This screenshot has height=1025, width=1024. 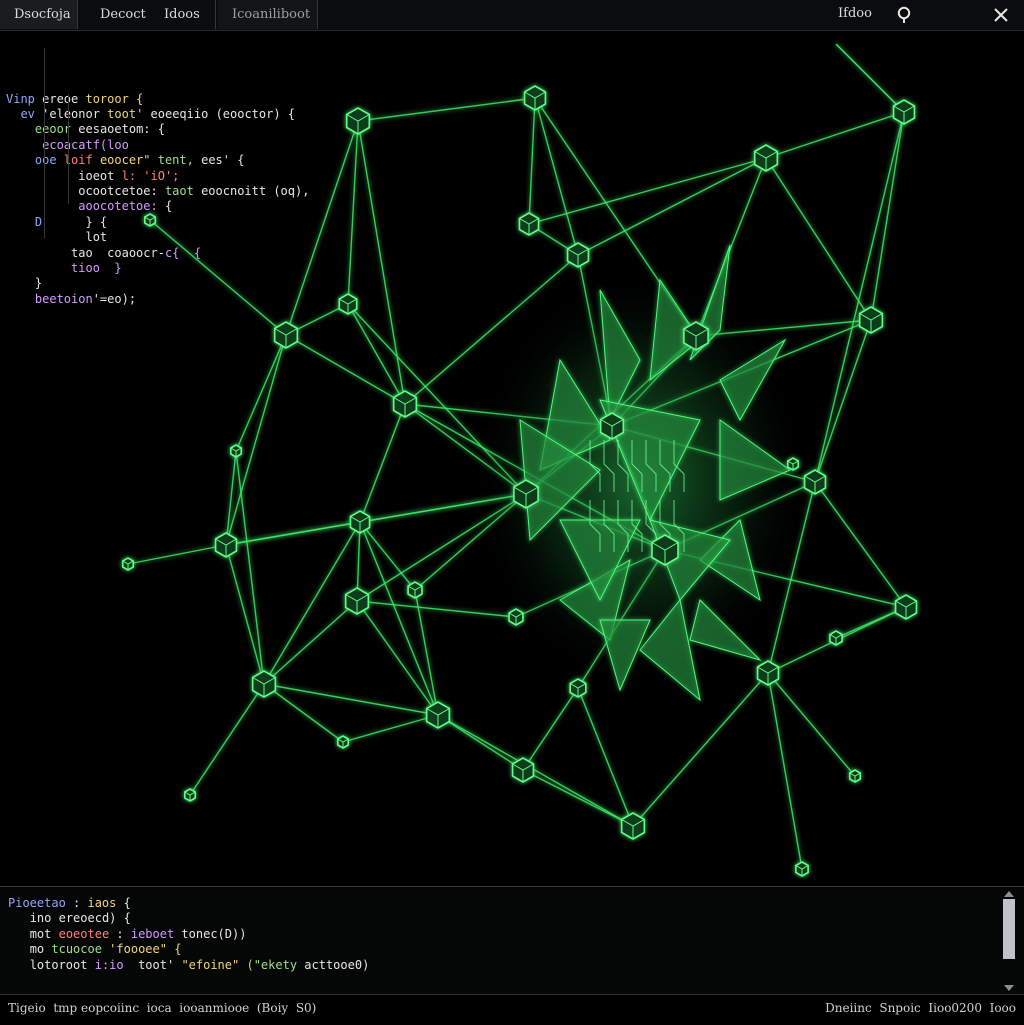 What do you see at coordinates (123, 933) in the screenshot?
I see `code-token: :` at bounding box center [123, 933].